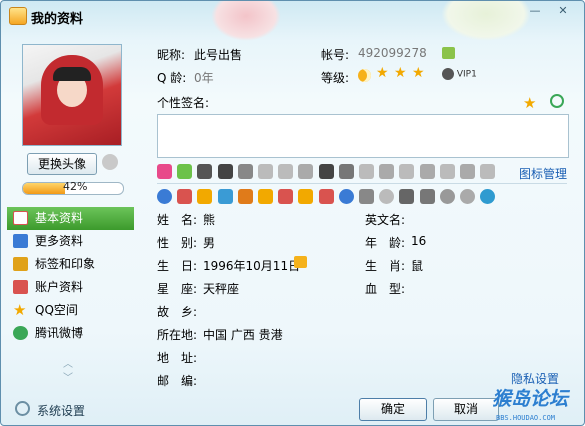  Describe the element at coordinates (20, 287) in the screenshot. I see `account-icon` at that location.